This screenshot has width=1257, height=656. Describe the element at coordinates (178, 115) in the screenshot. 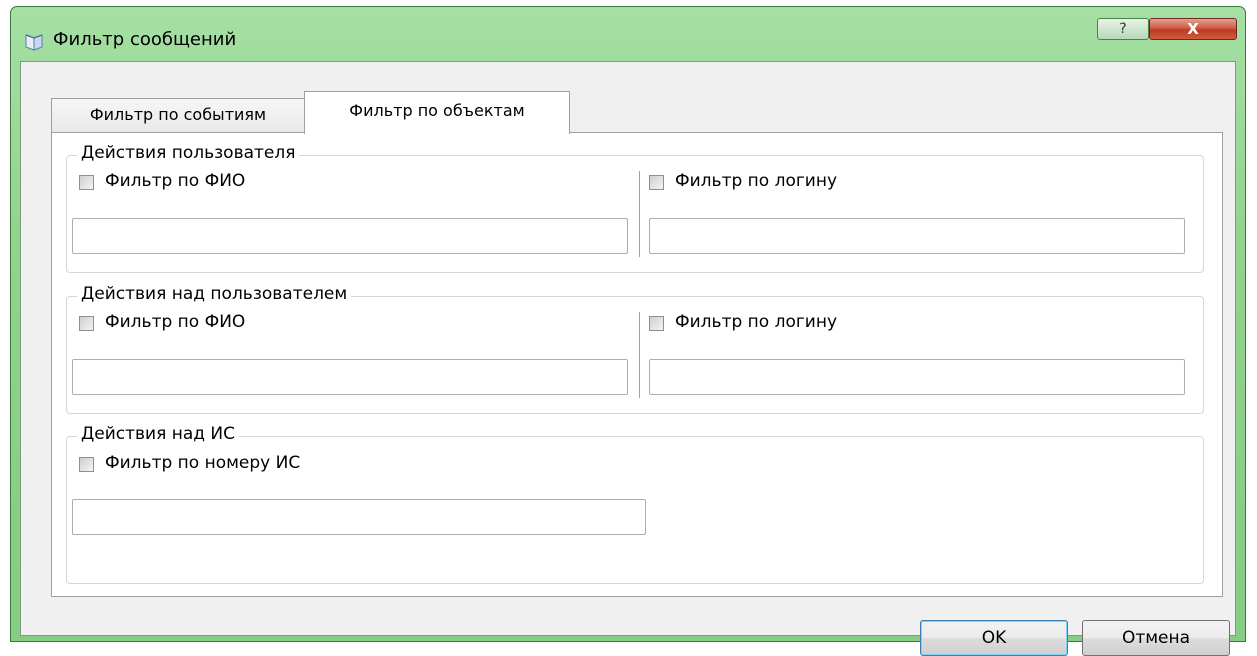

I see `tab-events-filter: Фильтр по событиям` at that location.